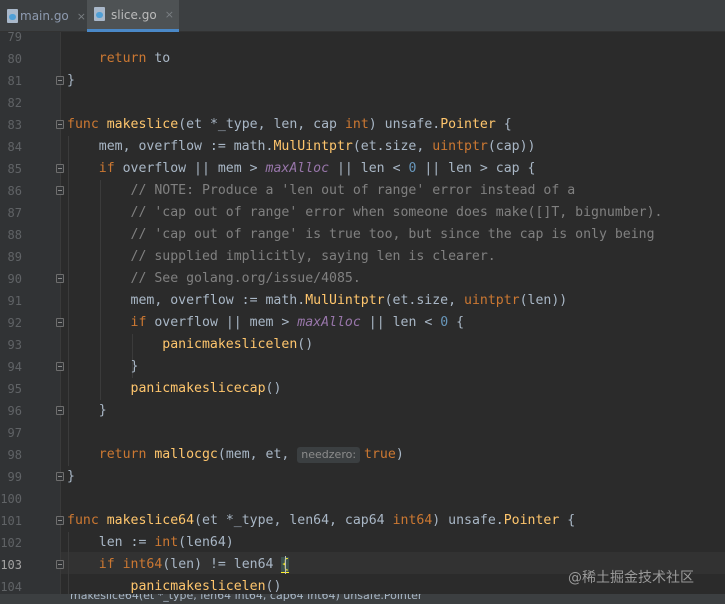  Describe the element at coordinates (14, 191) in the screenshot. I see `line-number: 86` at that location.